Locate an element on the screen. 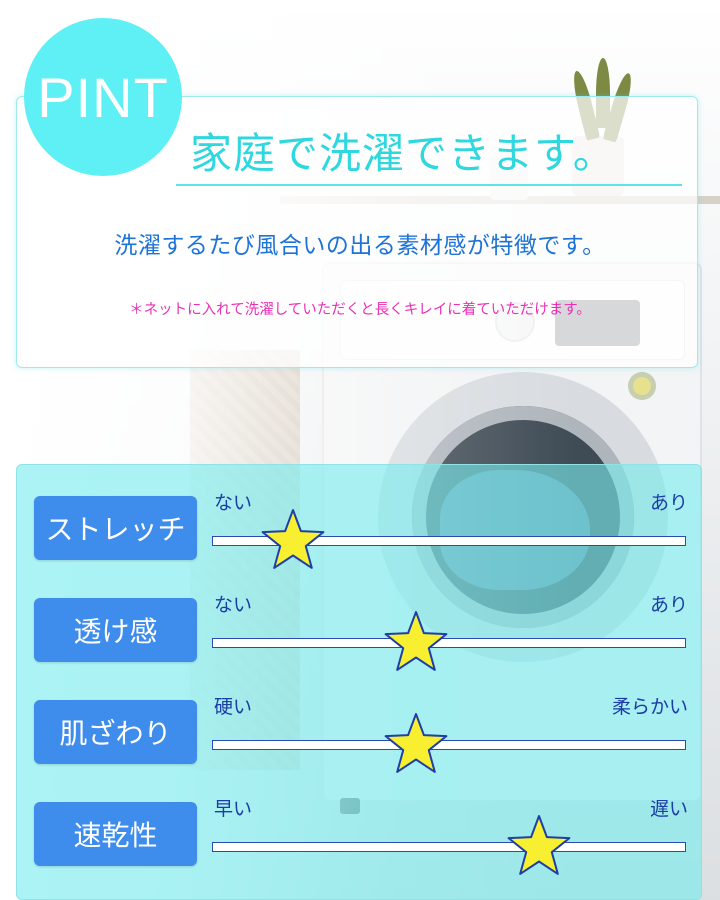 The image size is (720, 900). rating-row: 透け感 ない あり is located at coordinates (360, 638).